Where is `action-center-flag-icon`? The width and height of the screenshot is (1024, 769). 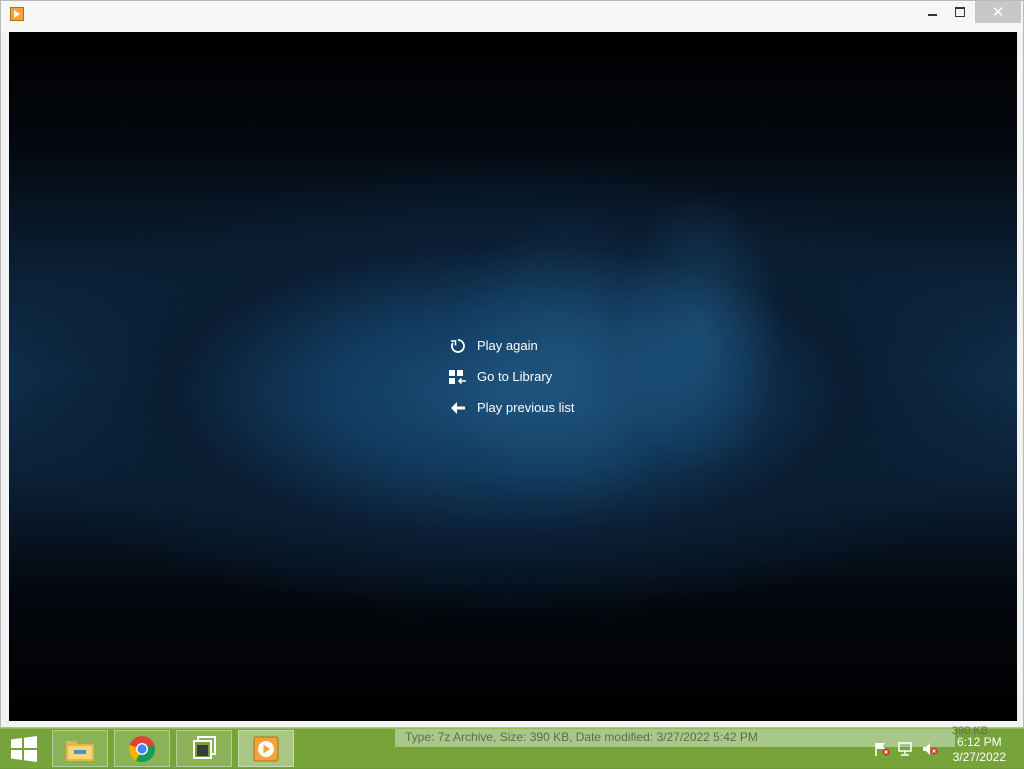
action-center-flag-icon is located at coordinates (882, 749).